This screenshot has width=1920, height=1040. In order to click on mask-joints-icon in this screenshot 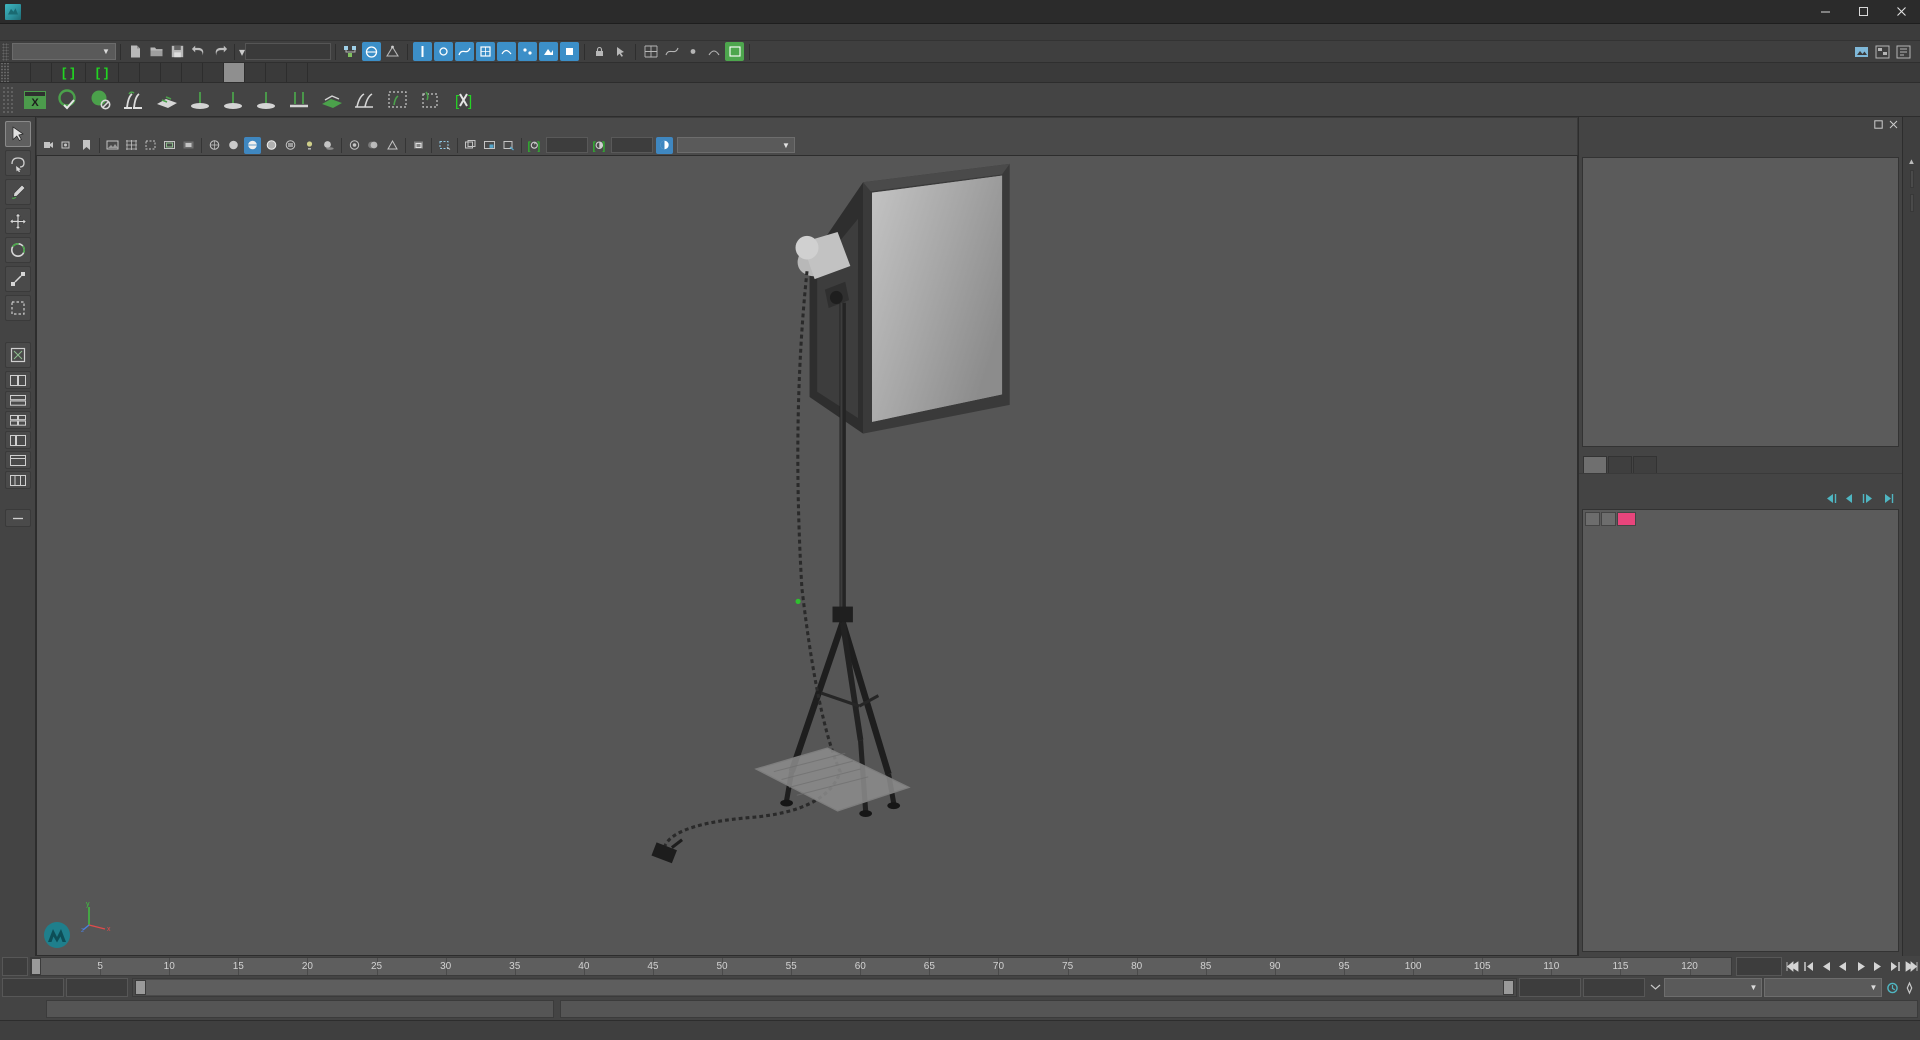, I will do `click(444, 51)`.